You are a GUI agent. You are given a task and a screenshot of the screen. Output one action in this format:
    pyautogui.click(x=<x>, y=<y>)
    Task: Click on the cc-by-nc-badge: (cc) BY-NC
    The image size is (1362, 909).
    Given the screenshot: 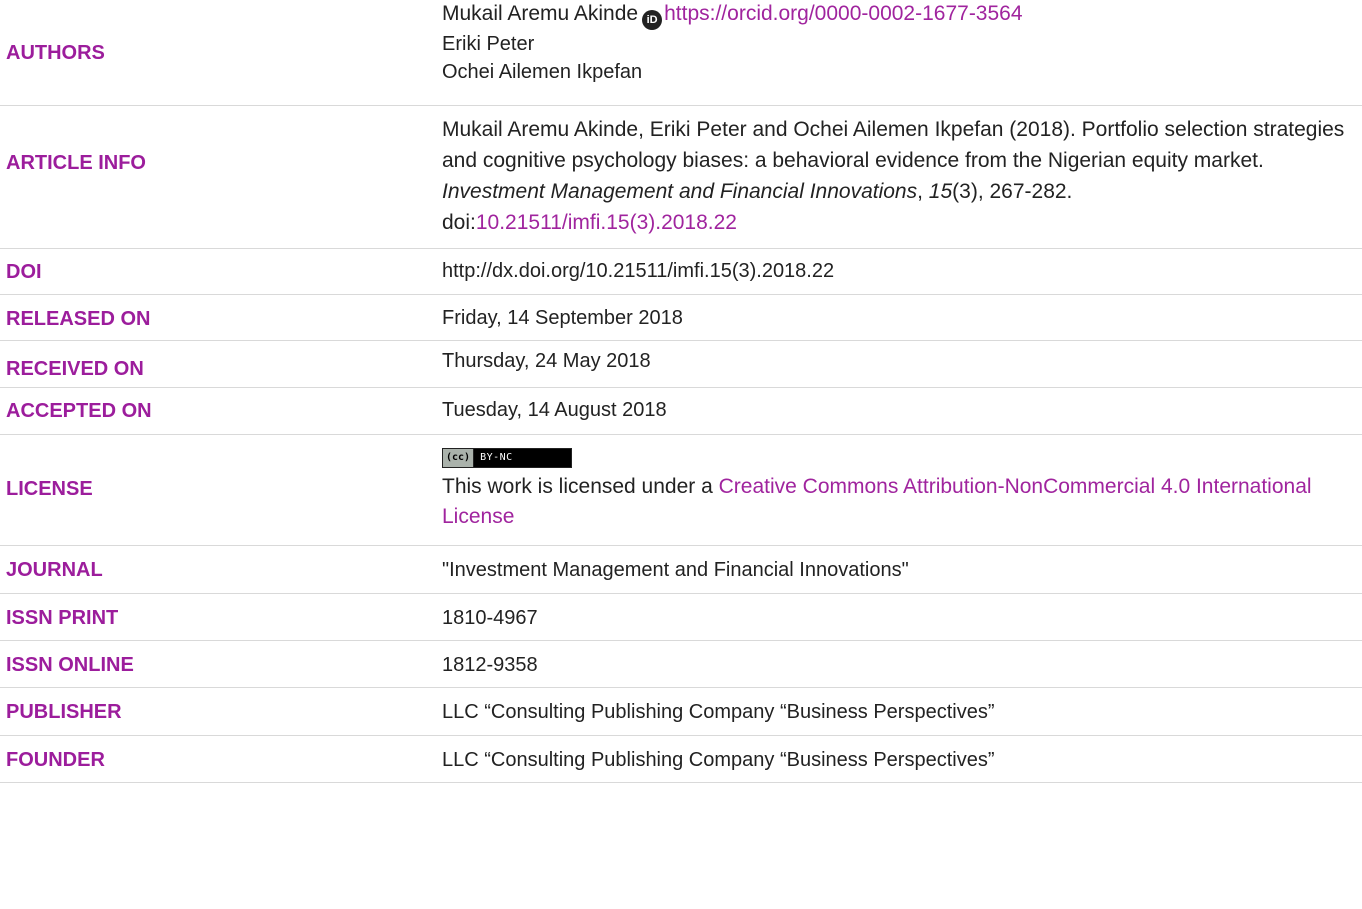 What is the action you would take?
    pyautogui.click(x=507, y=458)
    